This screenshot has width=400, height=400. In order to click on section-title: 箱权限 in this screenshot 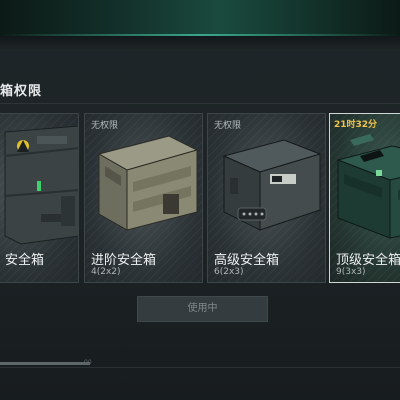, I will do `click(21, 91)`.